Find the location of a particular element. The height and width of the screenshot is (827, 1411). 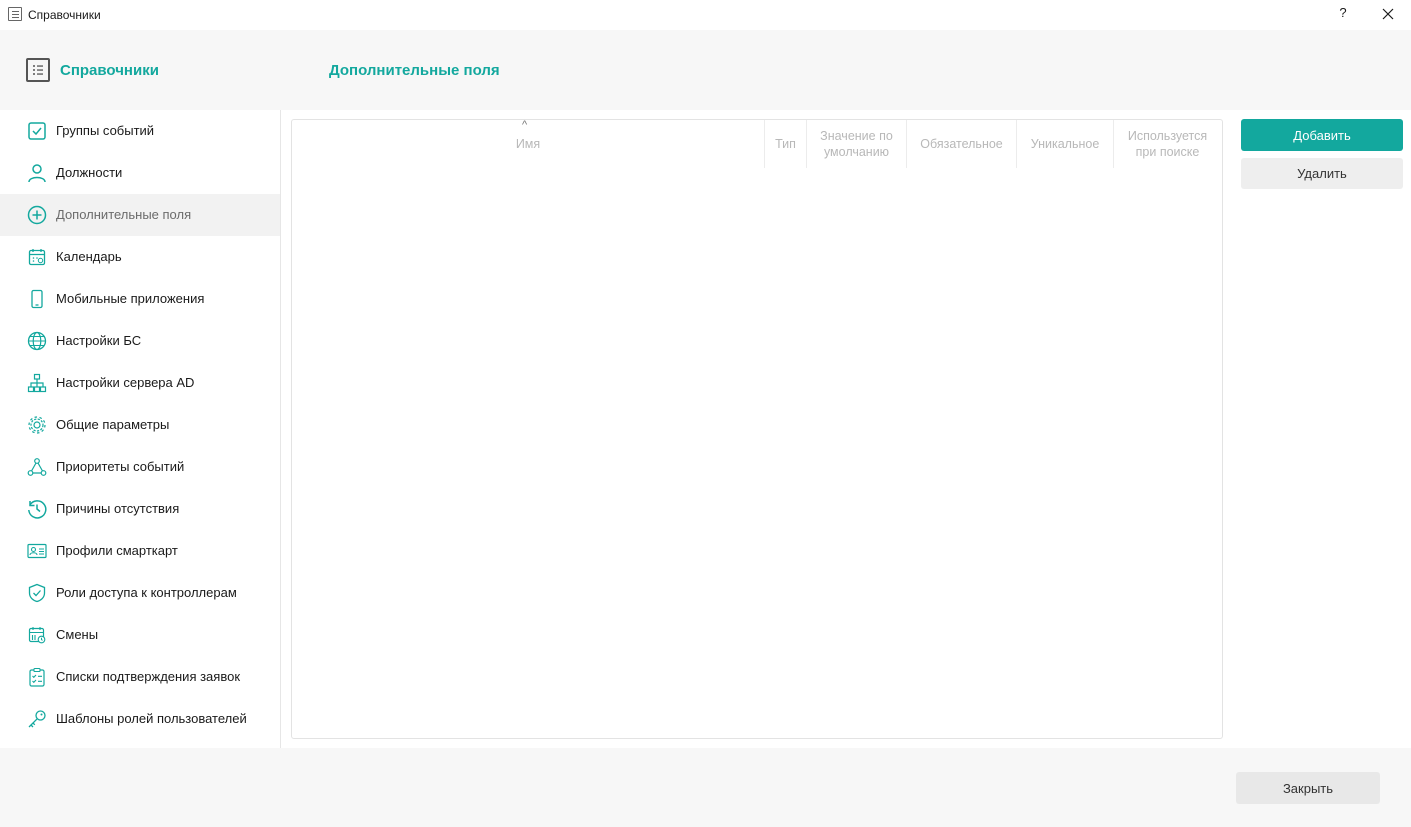

column-header-required: Обязательное is located at coordinates (961, 144).